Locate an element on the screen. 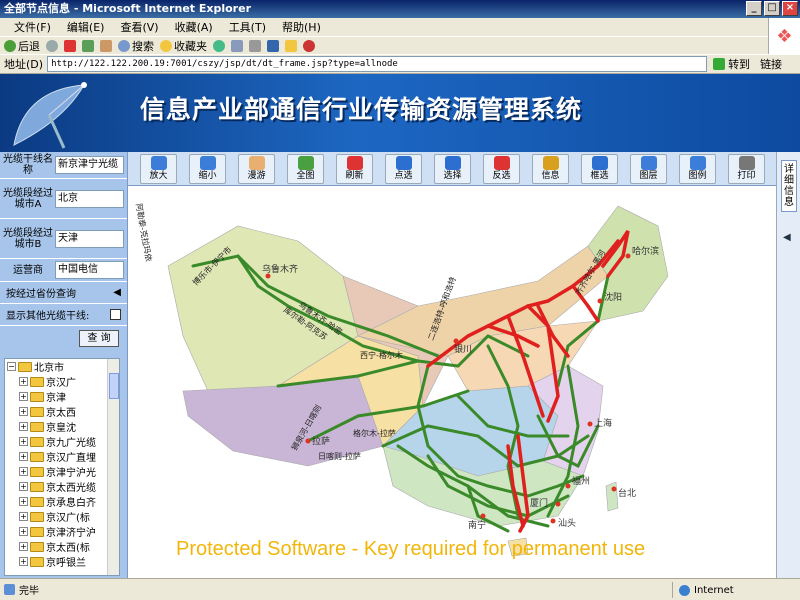  city-dot-yinchuan is located at coordinates (456, 341).